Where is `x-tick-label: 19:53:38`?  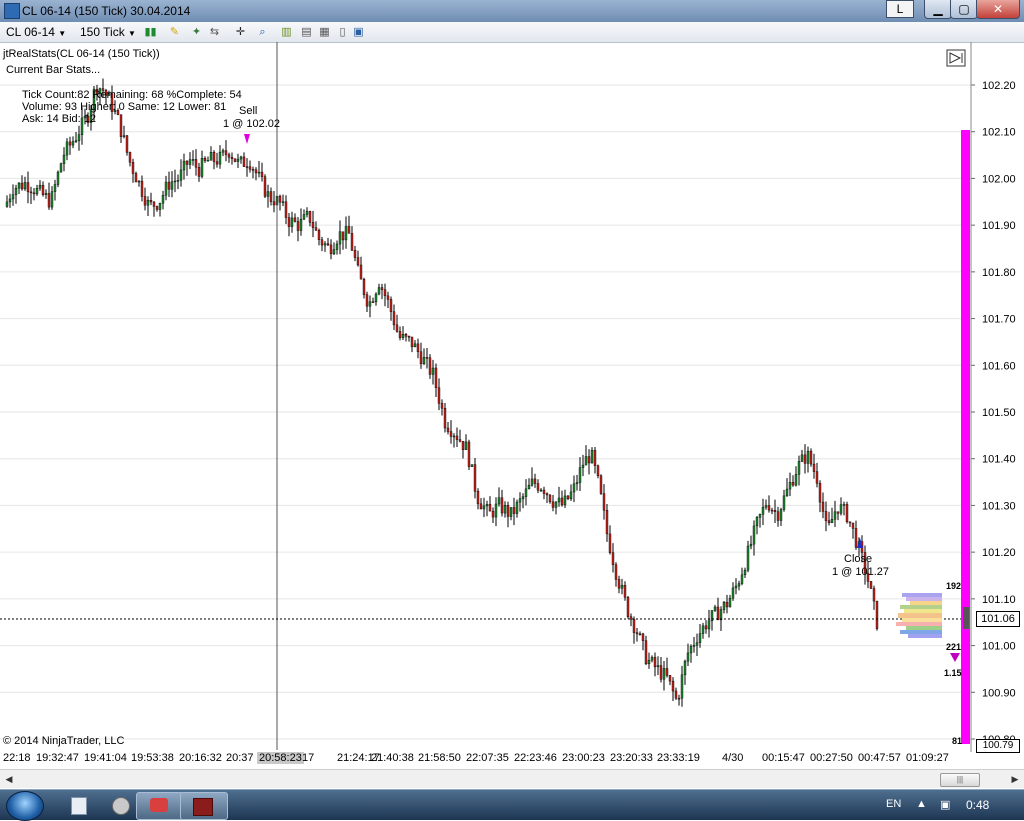
x-tick-label: 19:53:38 is located at coordinates (152, 758).